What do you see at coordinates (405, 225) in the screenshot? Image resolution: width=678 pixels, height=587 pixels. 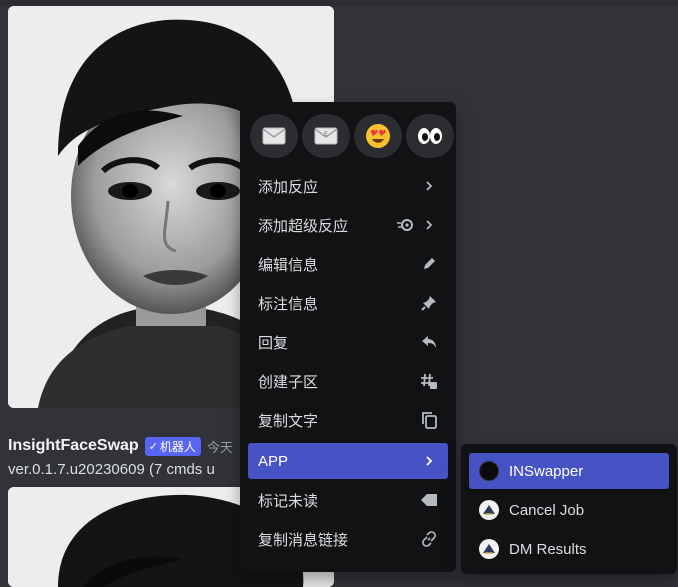 I see `super-reaction-icon` at bounding box center [405, 225].